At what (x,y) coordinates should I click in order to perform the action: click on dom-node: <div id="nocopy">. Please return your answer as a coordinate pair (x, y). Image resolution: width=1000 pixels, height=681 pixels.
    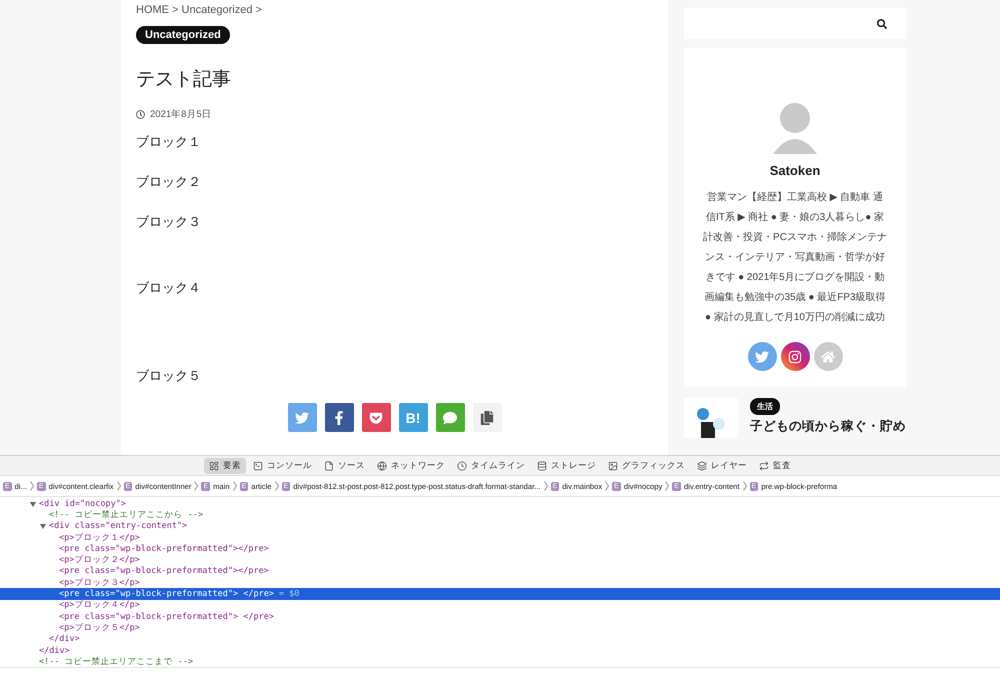
    Looking at the image, I should click on (500, 504).